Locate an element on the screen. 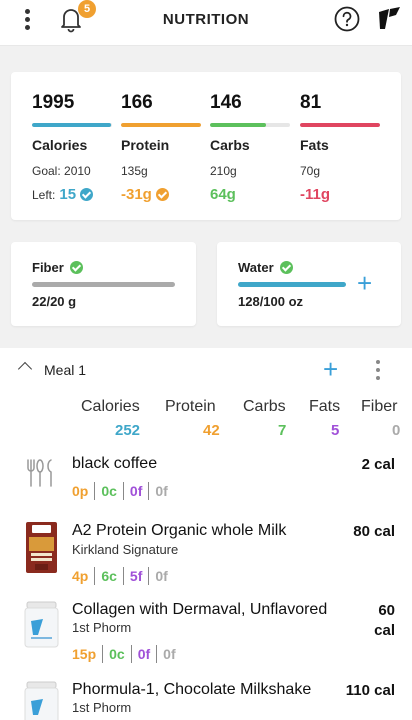  food-protein: 15p is located at coordinates (88, 654).